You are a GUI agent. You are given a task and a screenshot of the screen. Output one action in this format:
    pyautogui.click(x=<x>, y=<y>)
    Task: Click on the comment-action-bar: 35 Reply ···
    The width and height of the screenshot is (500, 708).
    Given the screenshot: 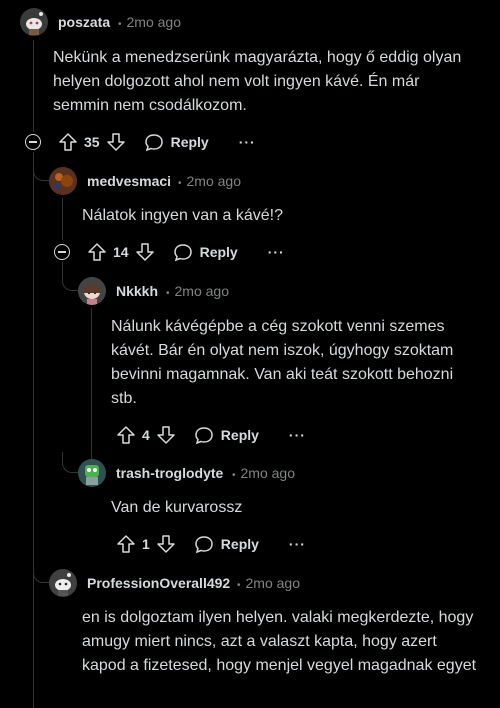 What is the action you would take?
    pyautogui.click(x=157, y=142)
    